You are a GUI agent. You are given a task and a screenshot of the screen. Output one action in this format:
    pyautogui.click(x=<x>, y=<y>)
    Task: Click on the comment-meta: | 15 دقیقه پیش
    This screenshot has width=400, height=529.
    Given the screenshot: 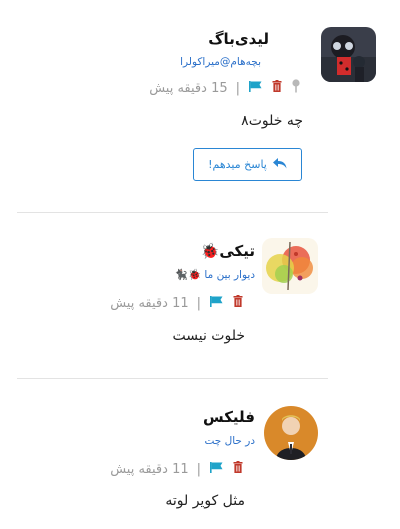 What is the action you would take?
    pyautogui.click(x=225, y=88)
    